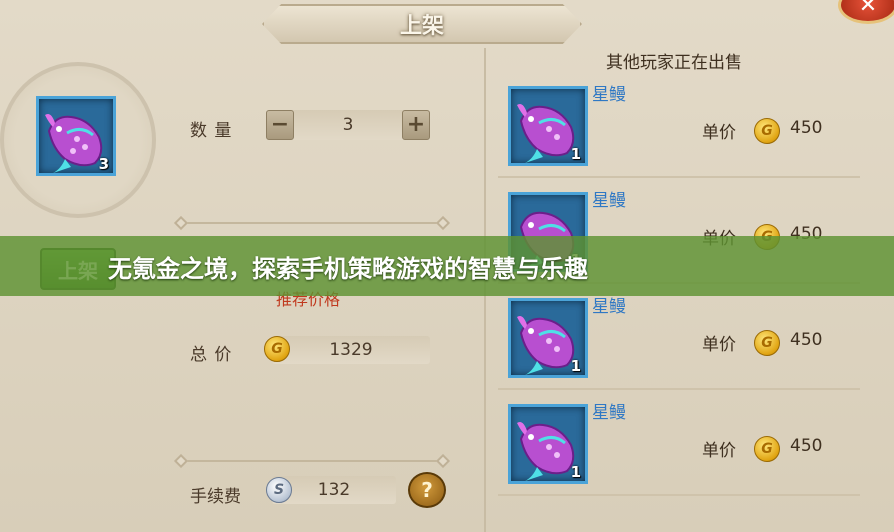 This screenshot has height=532, width=894. I want to click on fee-label: 手续费, so click(215, 497).